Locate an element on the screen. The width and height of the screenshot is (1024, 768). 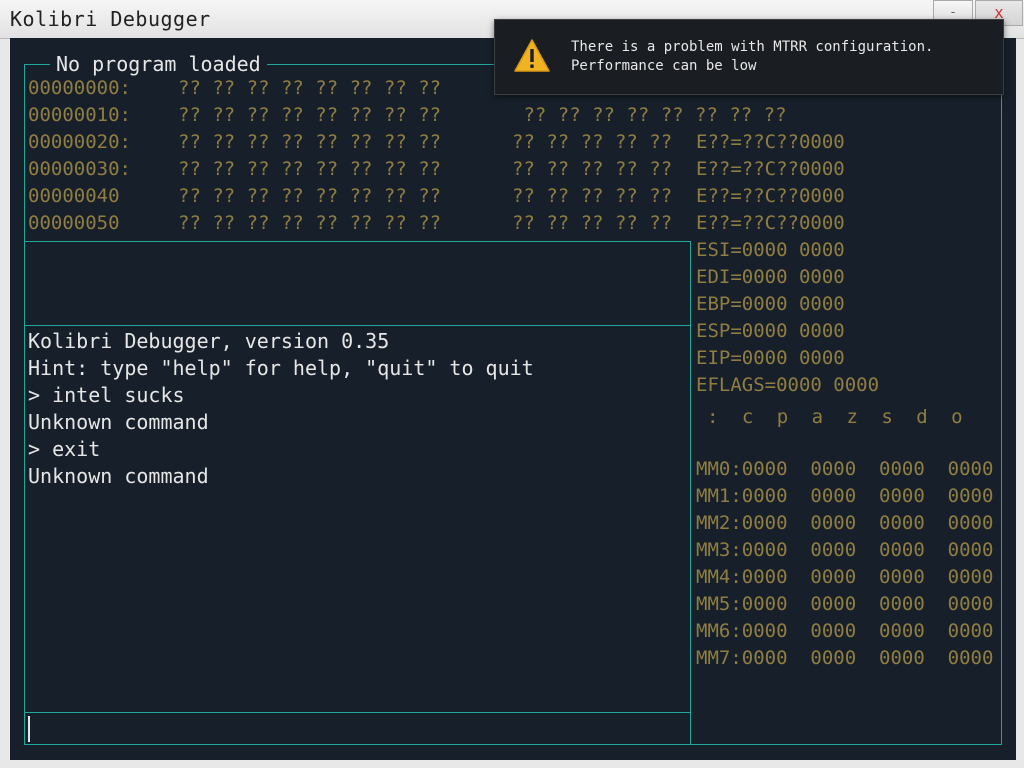
mmx-register: MM7:0000 0000 0000 0000 is located at coordinates (845, 658).